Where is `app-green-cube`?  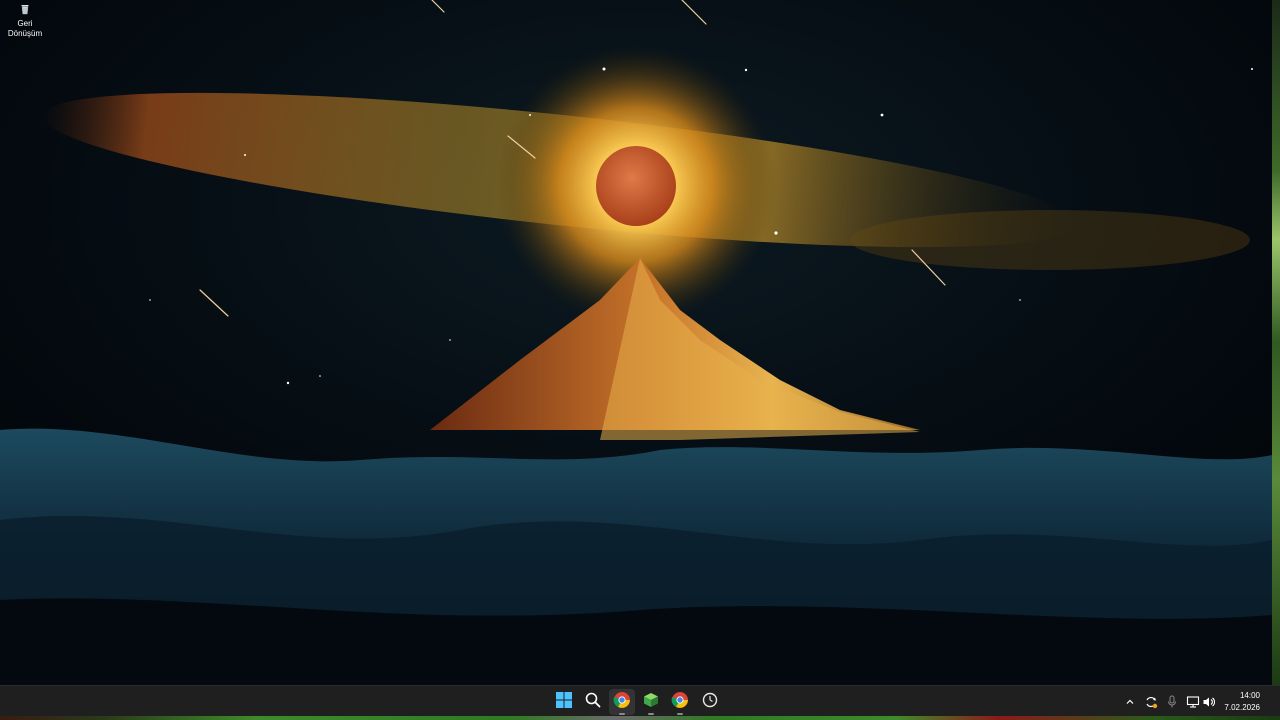
app-green-cube is located at coordinates (651, 702).